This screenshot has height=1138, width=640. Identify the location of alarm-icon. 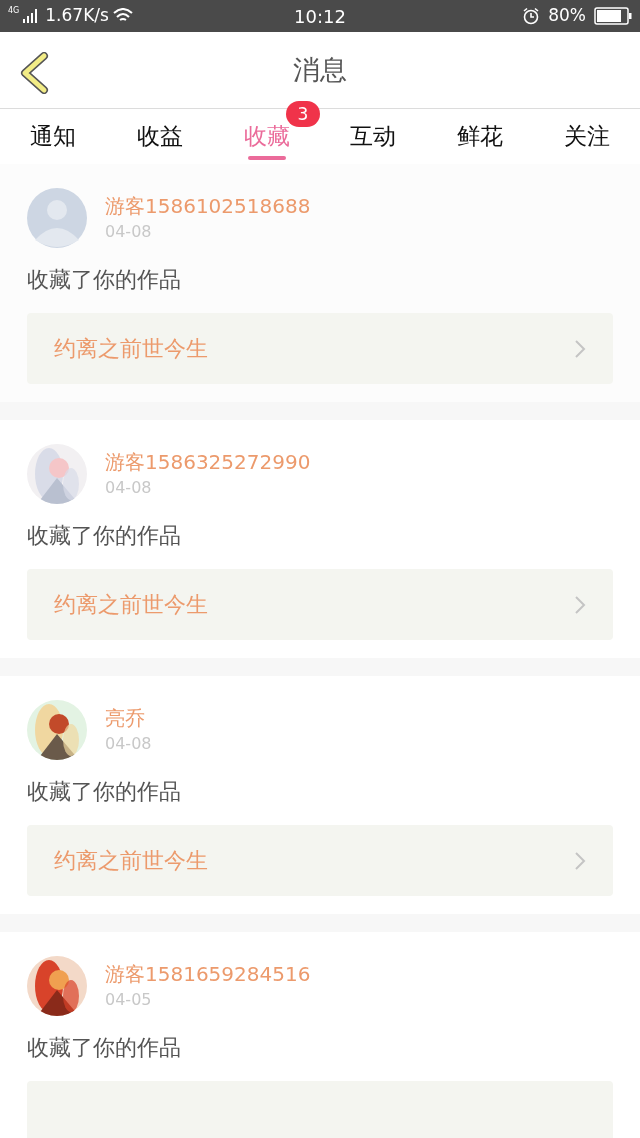
(531, 16).